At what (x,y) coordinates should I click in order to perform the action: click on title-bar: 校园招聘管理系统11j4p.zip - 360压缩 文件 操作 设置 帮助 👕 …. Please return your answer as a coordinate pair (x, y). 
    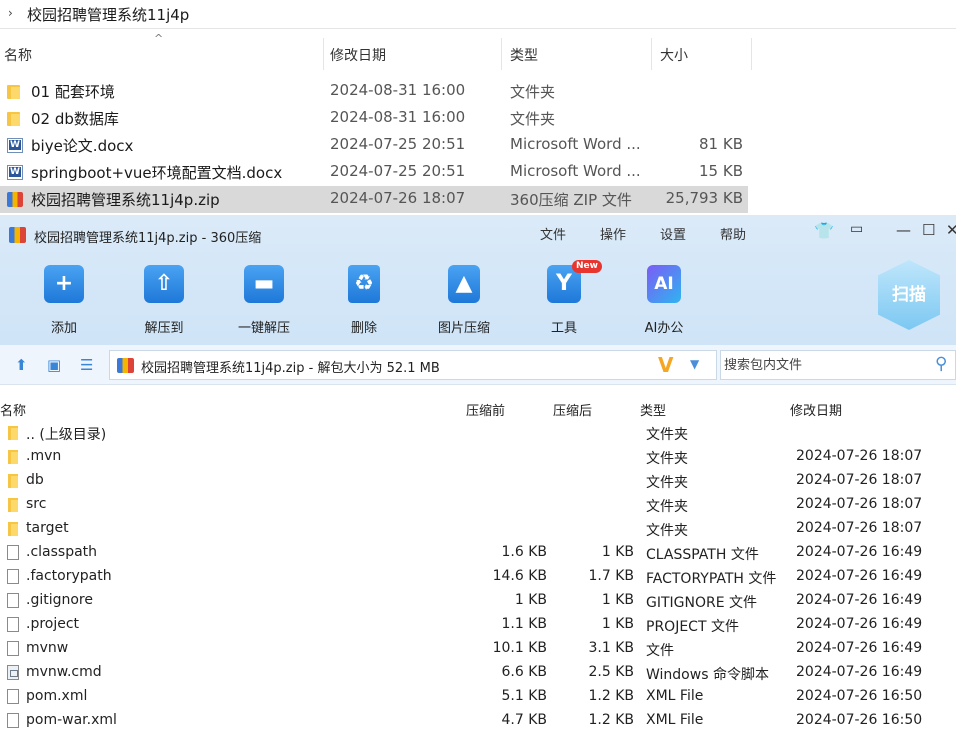
    Looking at the image, I should click on (478, 236).